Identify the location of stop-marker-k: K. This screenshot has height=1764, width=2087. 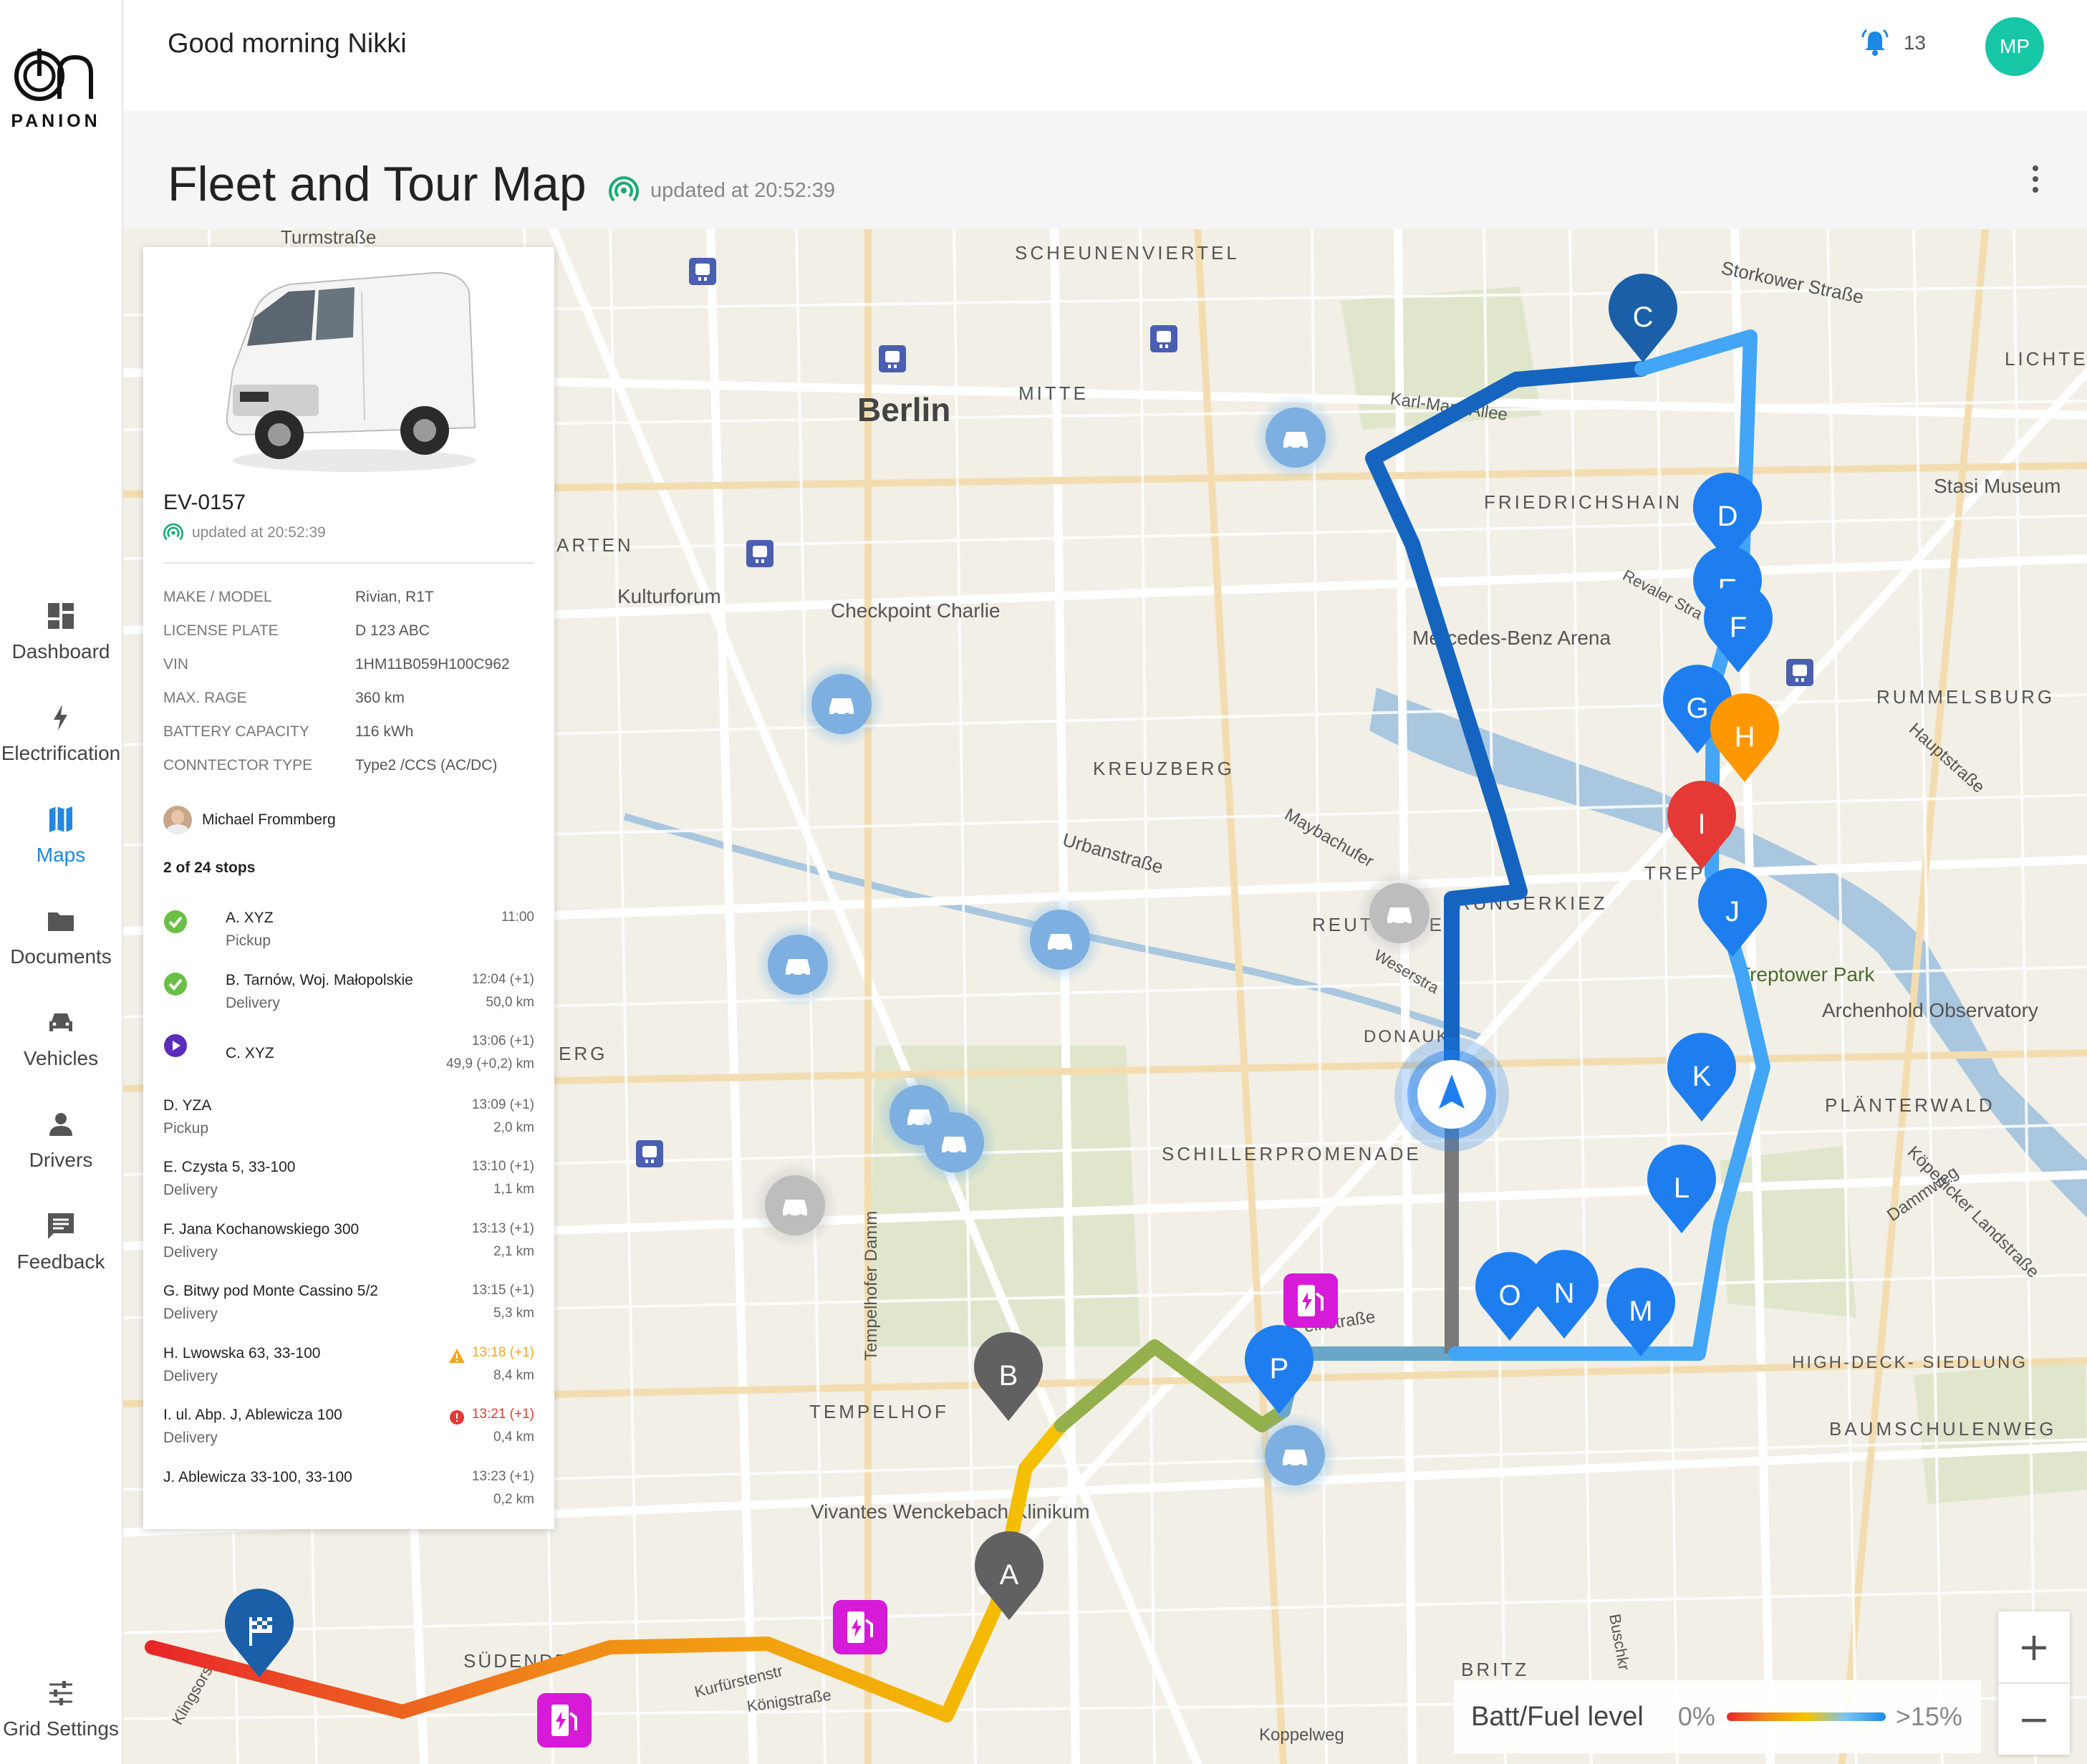
(1701, 1077).